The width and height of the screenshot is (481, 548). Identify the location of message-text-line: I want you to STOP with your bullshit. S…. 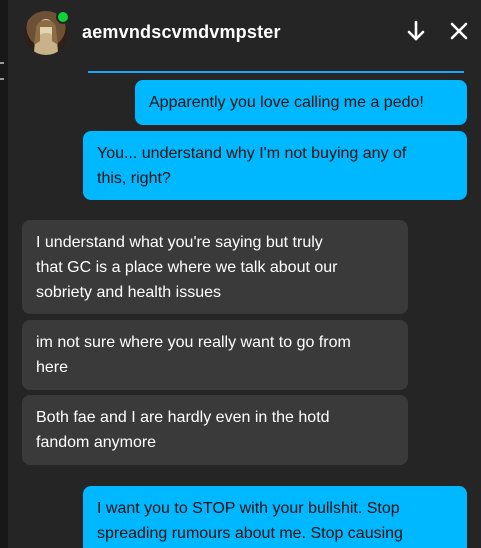
(248, 508).